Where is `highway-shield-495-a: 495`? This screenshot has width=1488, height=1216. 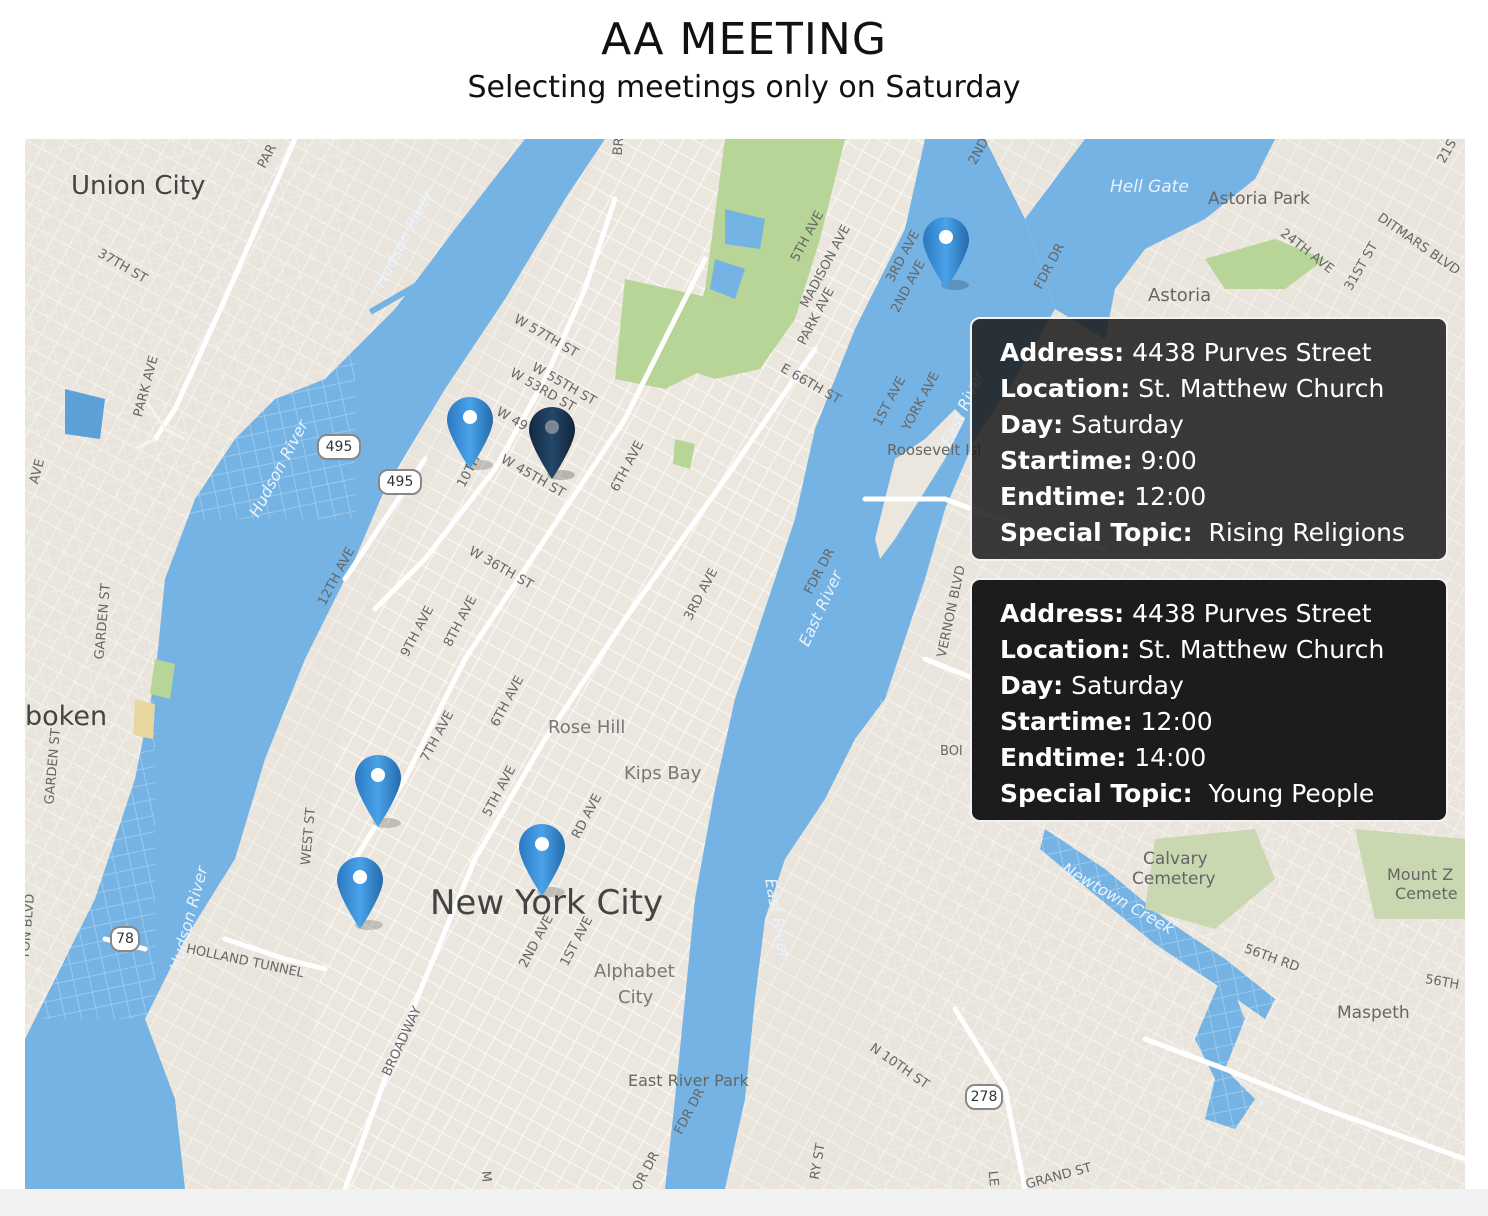 highway-shield-495-a: 495 is located at coordinates (339, 447).